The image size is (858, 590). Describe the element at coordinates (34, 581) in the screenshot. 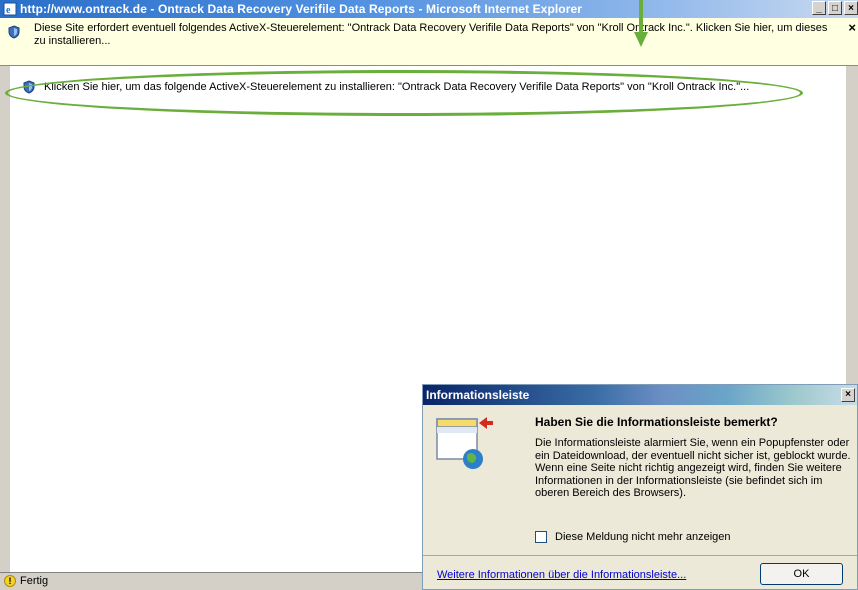

I see `status-text: Fertig` at that location.